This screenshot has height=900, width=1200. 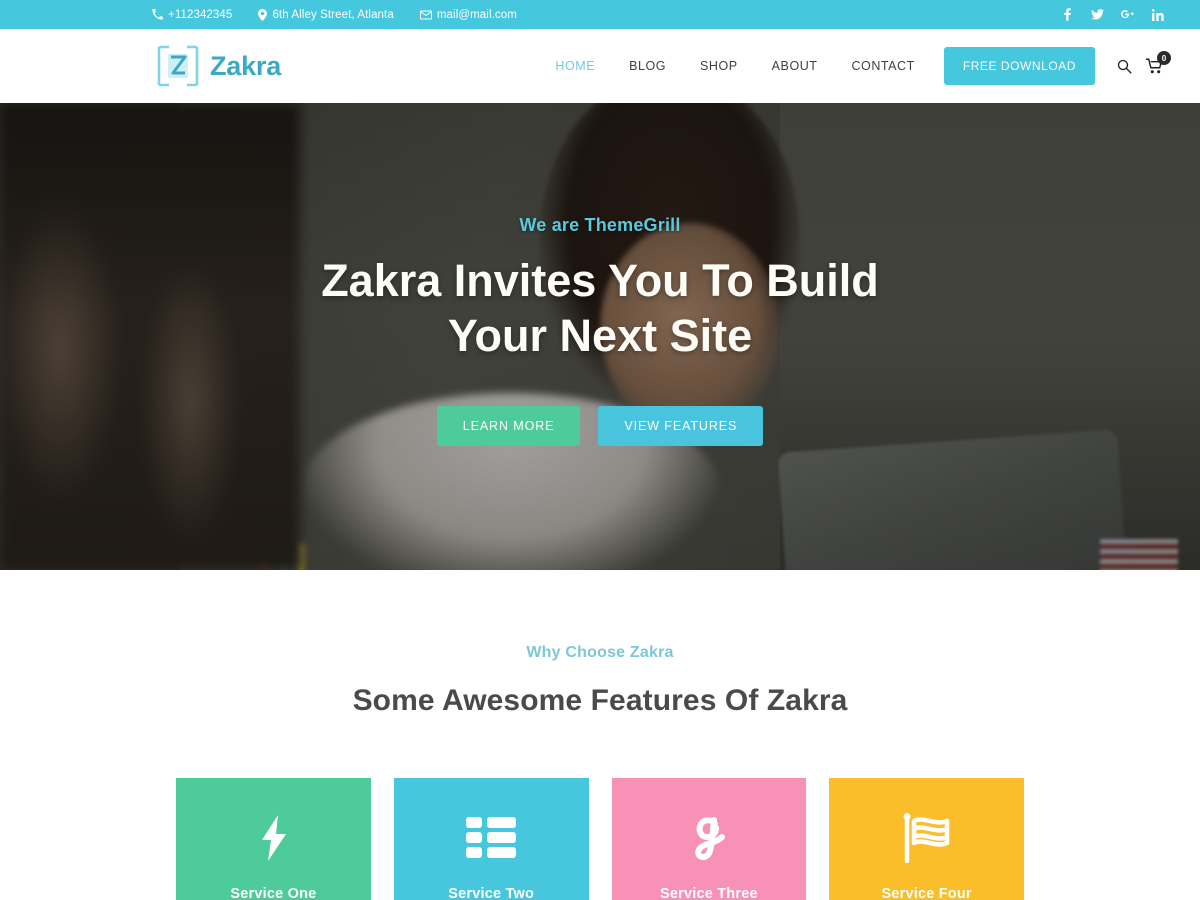 I want to click on twitter-icon, so click(x=1097, y=14).